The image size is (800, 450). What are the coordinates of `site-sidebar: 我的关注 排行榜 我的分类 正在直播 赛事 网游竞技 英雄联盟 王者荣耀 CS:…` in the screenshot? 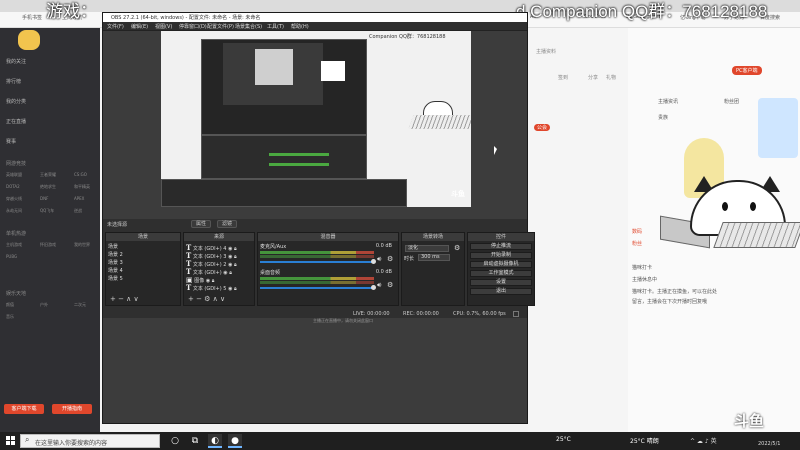 It's located at (50, 230).